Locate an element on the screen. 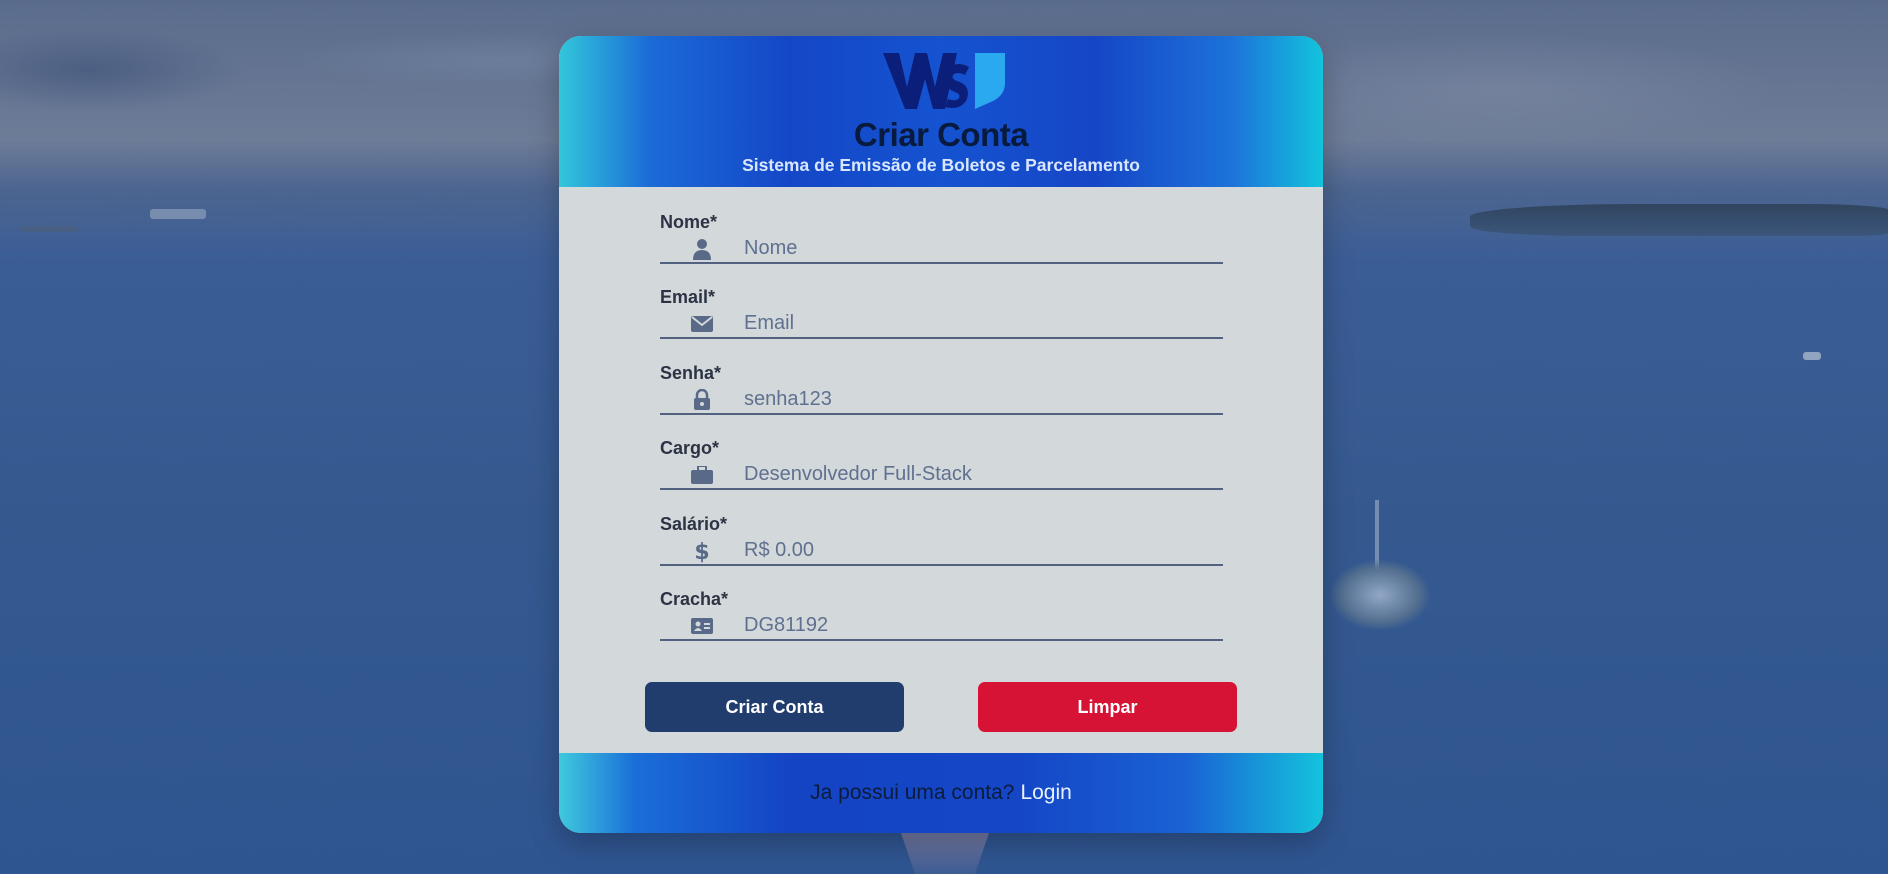 This screenshot has width=1888, height=874. badge-field-group: Cracha* is located at coordinates (941, 620).